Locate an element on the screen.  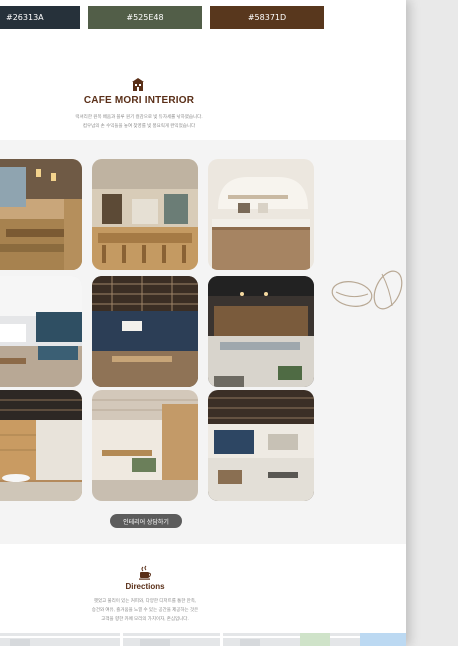
directions-line1: 햇었고 풀리이 있는 커피와, 다양한 디저트를 통한 만족, is located at coordinates (145, 600).